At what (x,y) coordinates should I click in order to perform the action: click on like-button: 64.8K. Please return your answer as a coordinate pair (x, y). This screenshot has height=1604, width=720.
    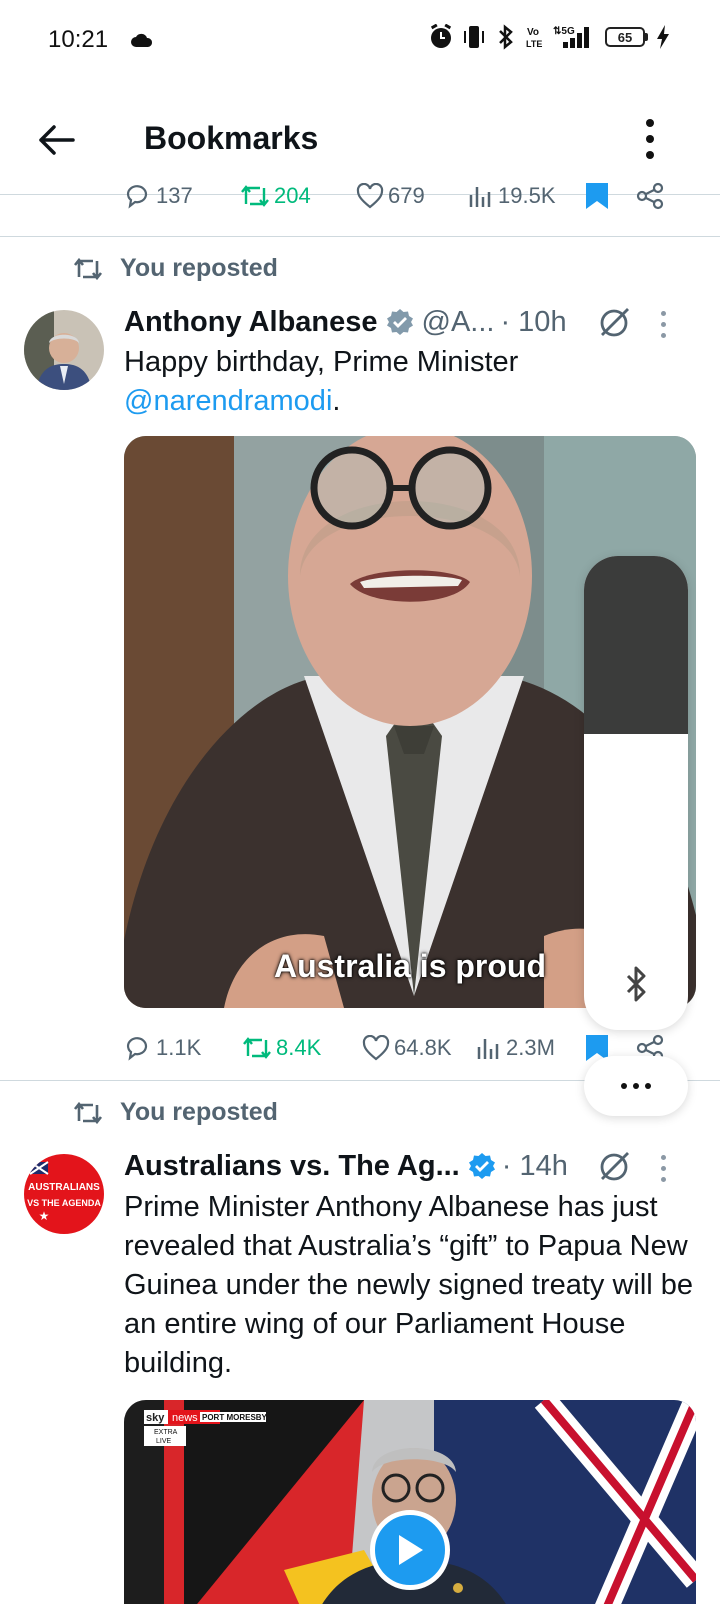
    Looking at the image, I should click on (407, 1048).